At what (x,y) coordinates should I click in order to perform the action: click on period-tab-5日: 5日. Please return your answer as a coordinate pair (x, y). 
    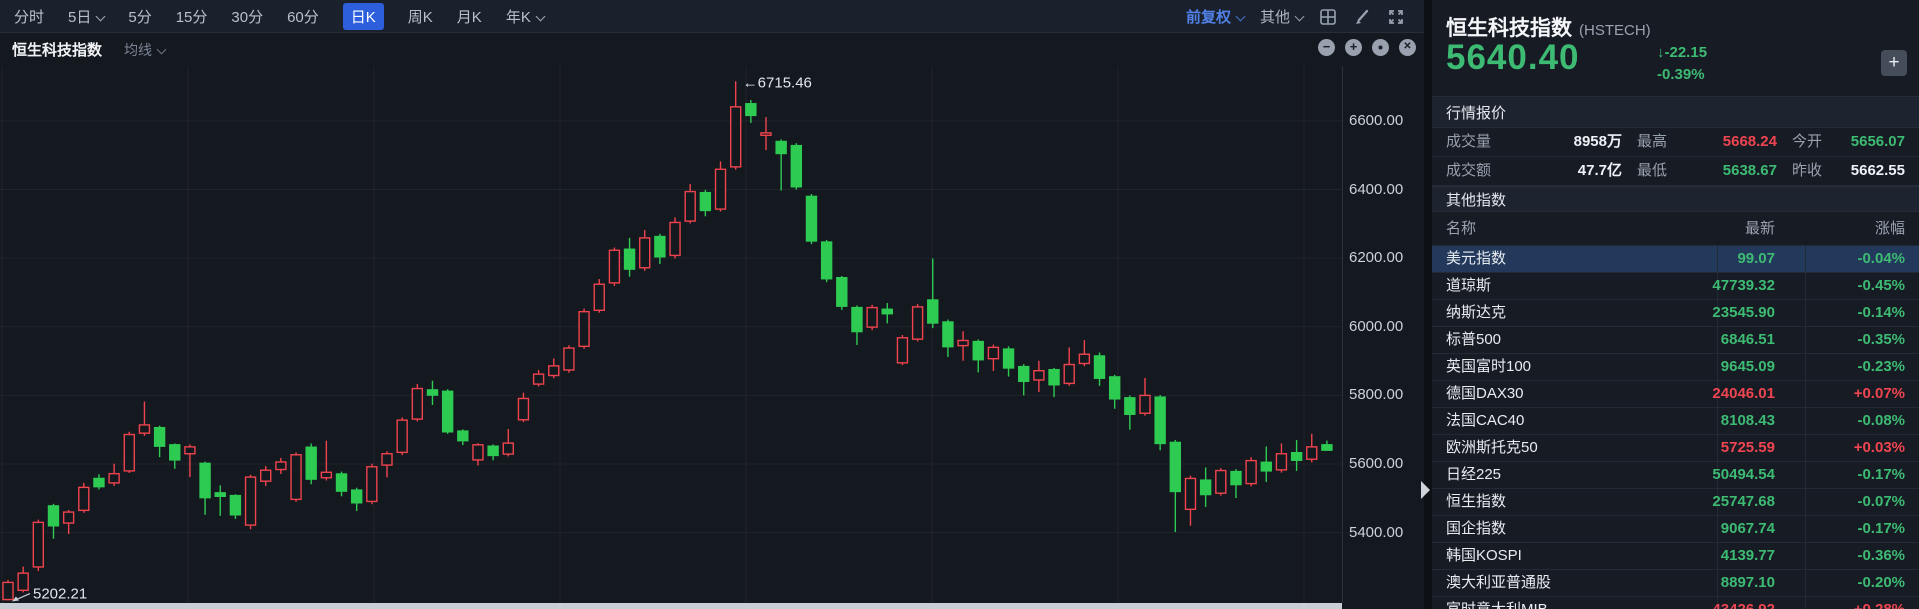
    Looking at the image, I should click on (87, 16).